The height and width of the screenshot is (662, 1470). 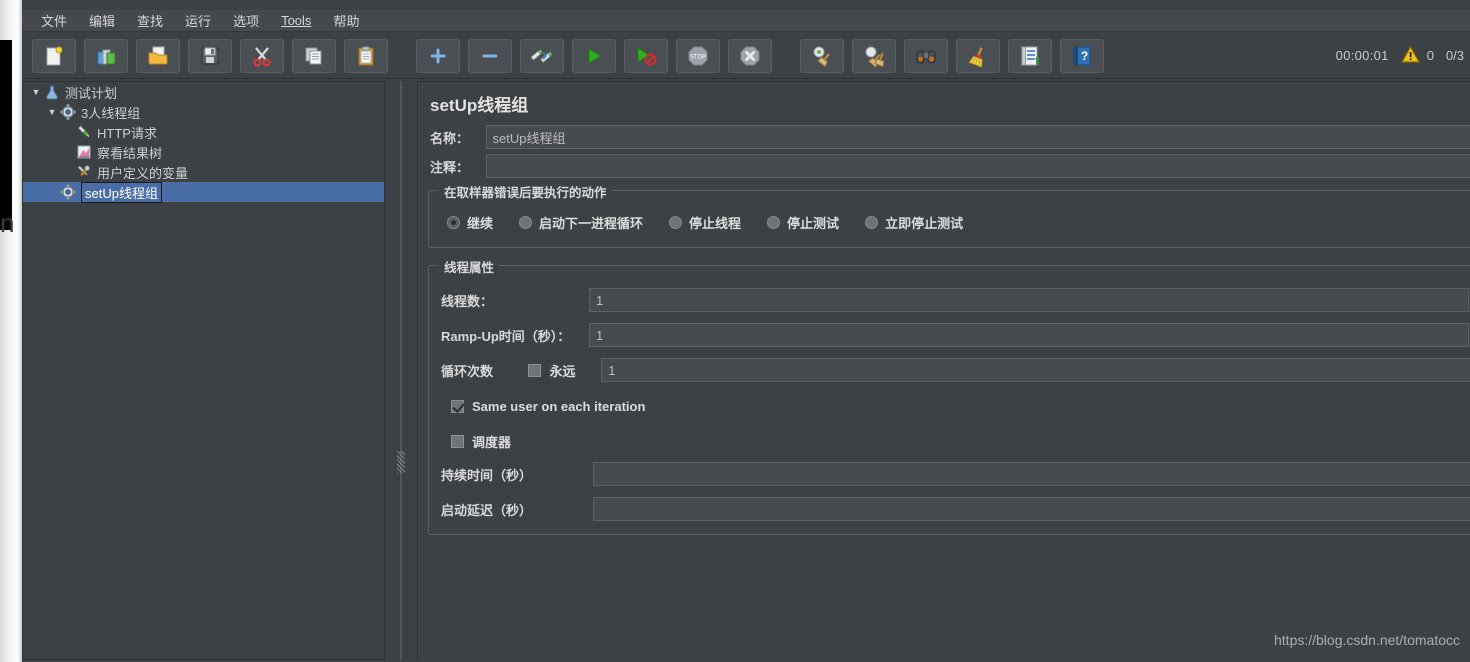 I want to click on active-threads-count: 0/3, so click(x=1454, y=55).